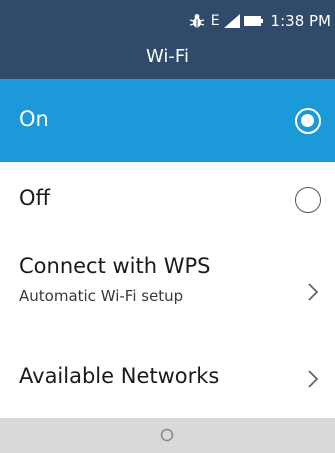  I want to click on clock-time: 1:38 PM, so click(300, 21).